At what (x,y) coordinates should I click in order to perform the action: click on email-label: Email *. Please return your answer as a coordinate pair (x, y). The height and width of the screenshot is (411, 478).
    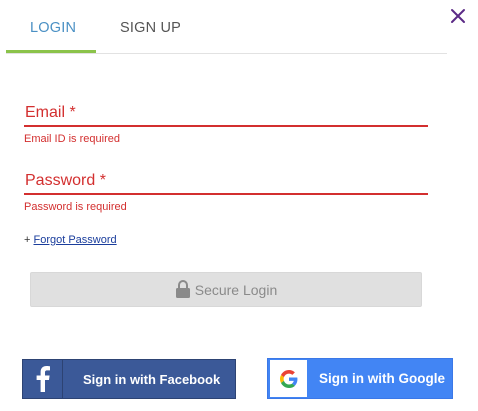
    Looking at the image, I should click on (50, 112).